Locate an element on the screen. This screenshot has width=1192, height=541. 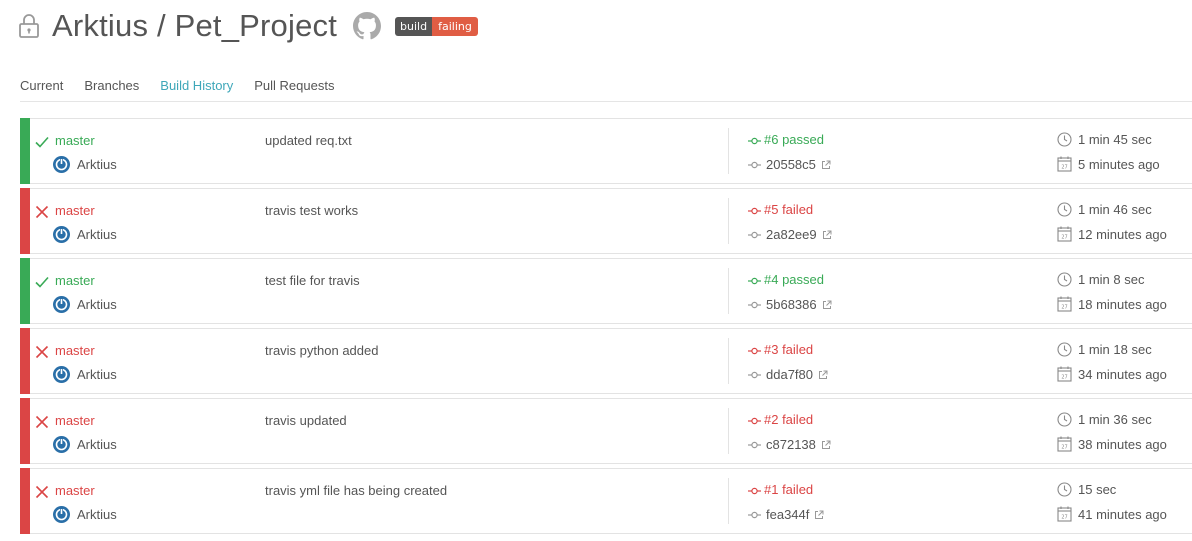
build-duration: 1 min 8 sec is located at coordinates (1111, 279).